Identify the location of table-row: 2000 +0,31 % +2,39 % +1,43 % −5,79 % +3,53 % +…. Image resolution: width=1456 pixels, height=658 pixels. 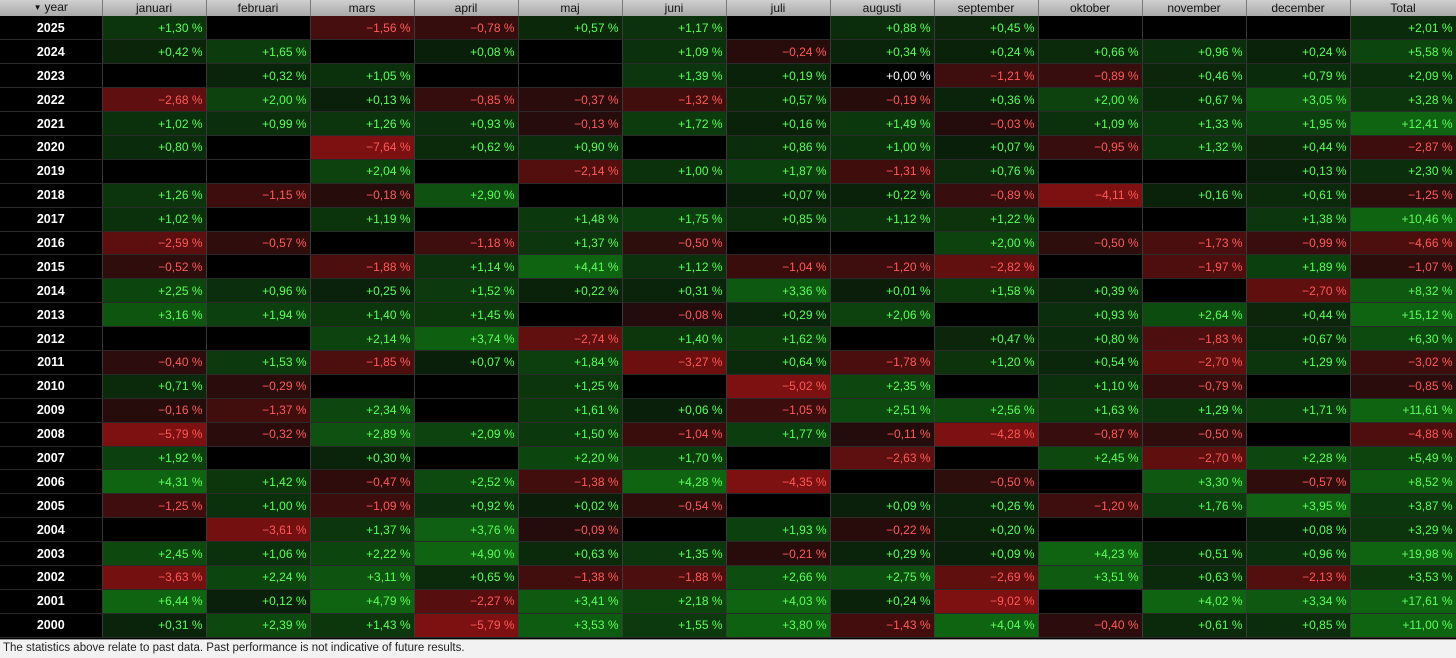
(728, 625).